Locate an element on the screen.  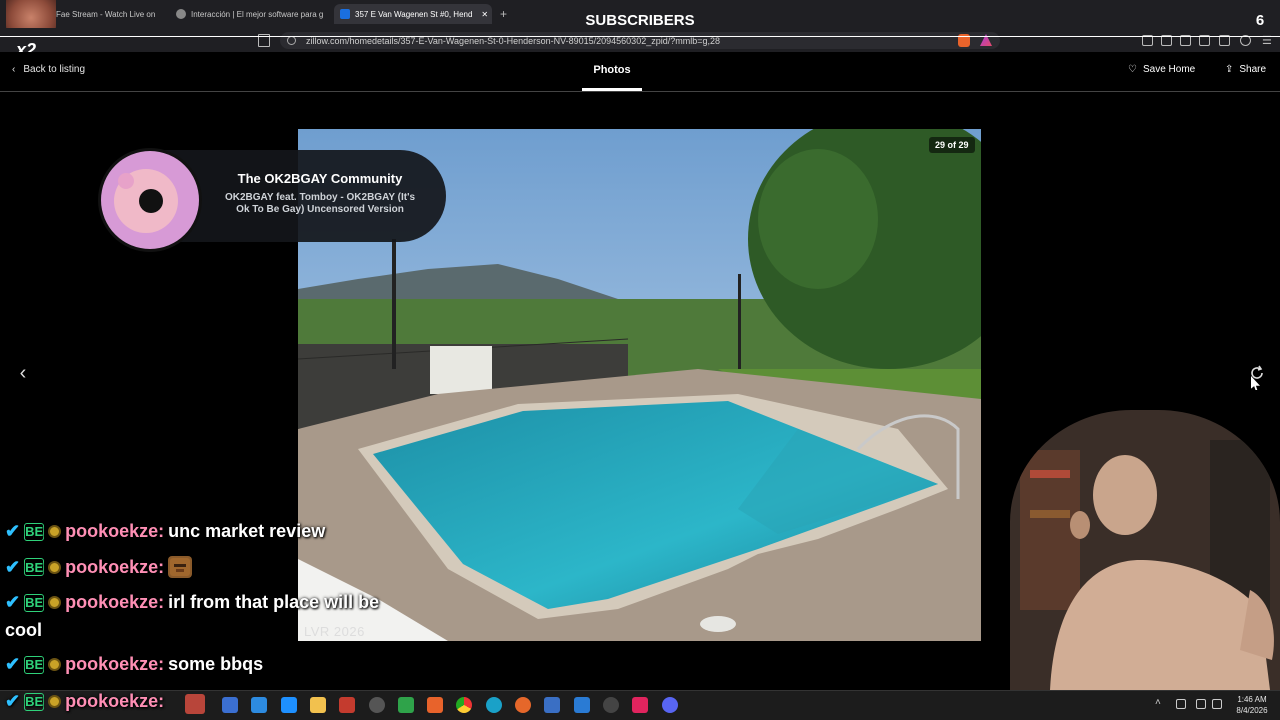
close-tab-icon: ✕ is located at coordinates (484, 14).